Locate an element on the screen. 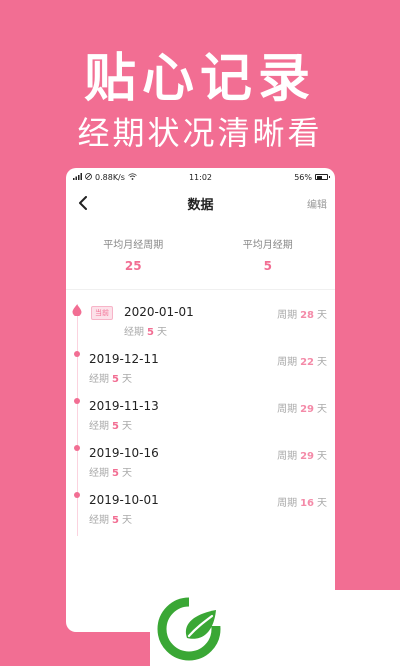 This screenshot has height=666, width=400. record-item: 2019-10-01 经期 5 天 周期 16 天 is located at coordinates (200, 509).